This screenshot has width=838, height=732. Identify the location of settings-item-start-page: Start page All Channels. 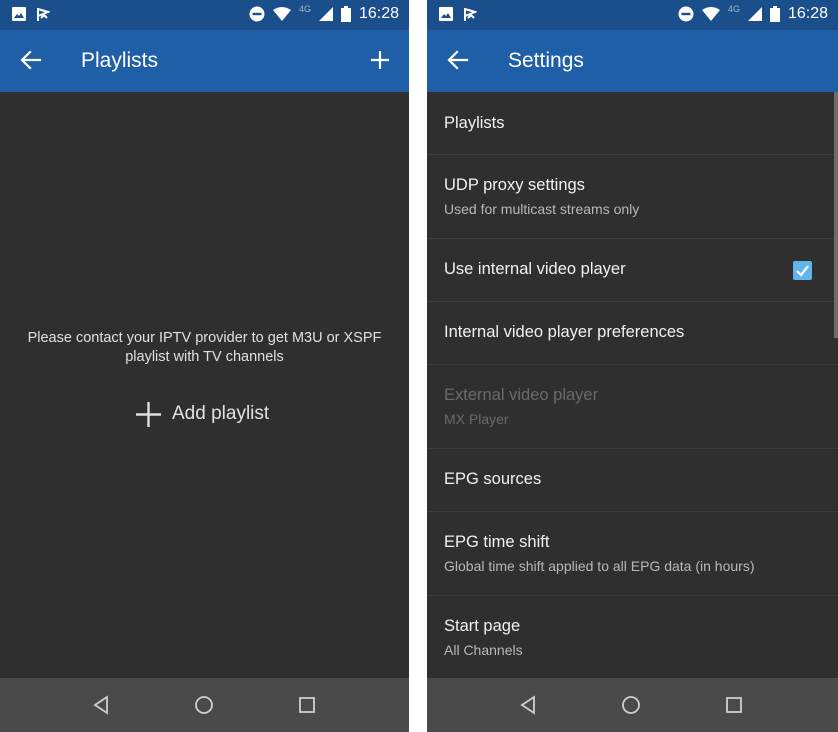
(632, 637).